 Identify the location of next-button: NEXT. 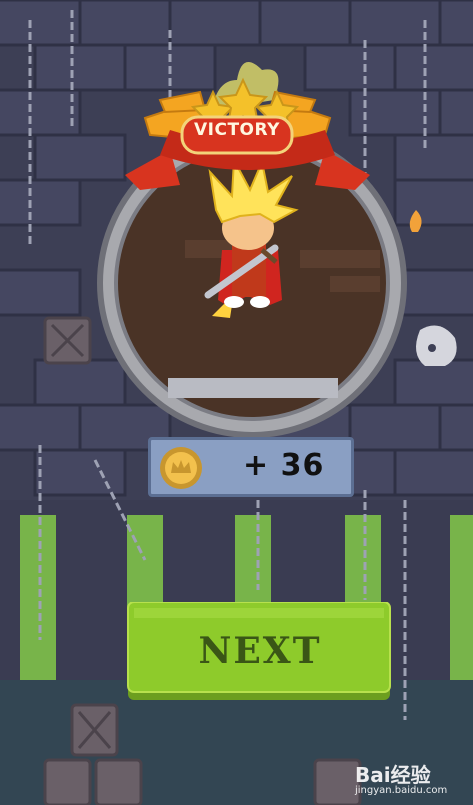
(260, 653).